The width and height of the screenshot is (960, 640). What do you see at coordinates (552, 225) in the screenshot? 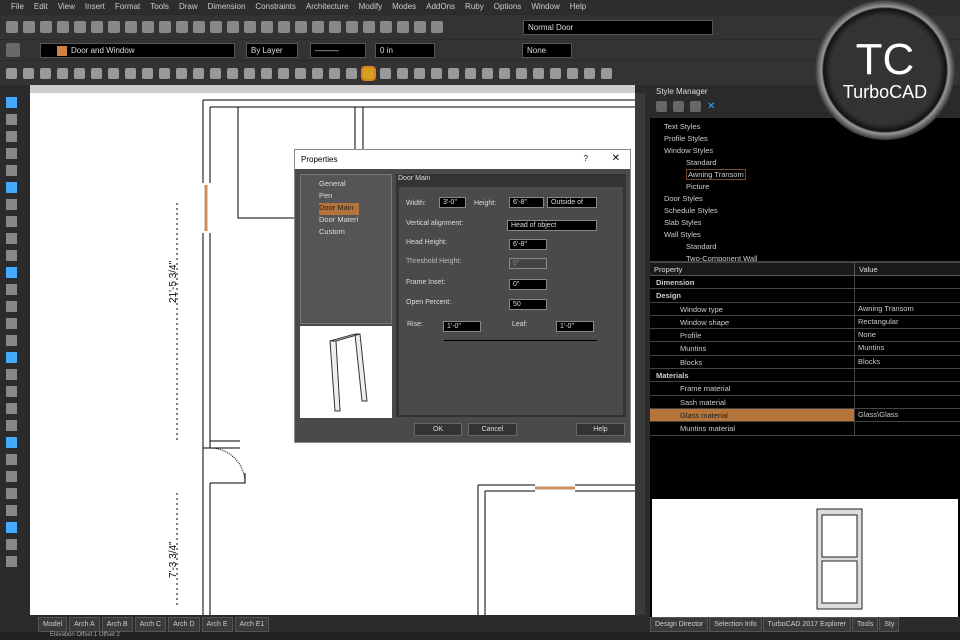
I see `valign-select: Head of object` at bounding box center [552, 225].